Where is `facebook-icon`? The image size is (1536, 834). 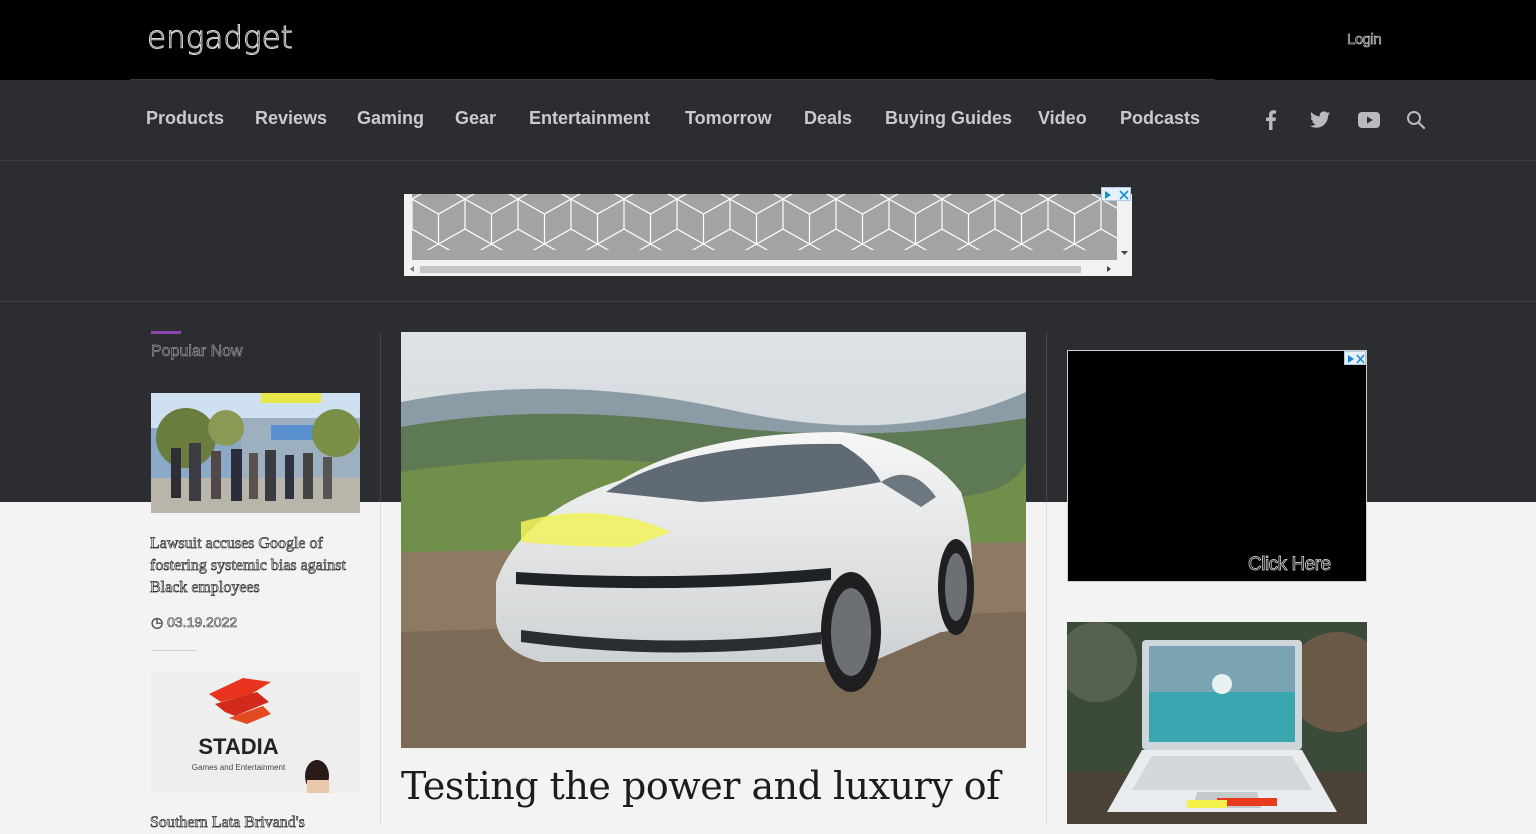
facebook-icon is located at coordinates (1271, 120).